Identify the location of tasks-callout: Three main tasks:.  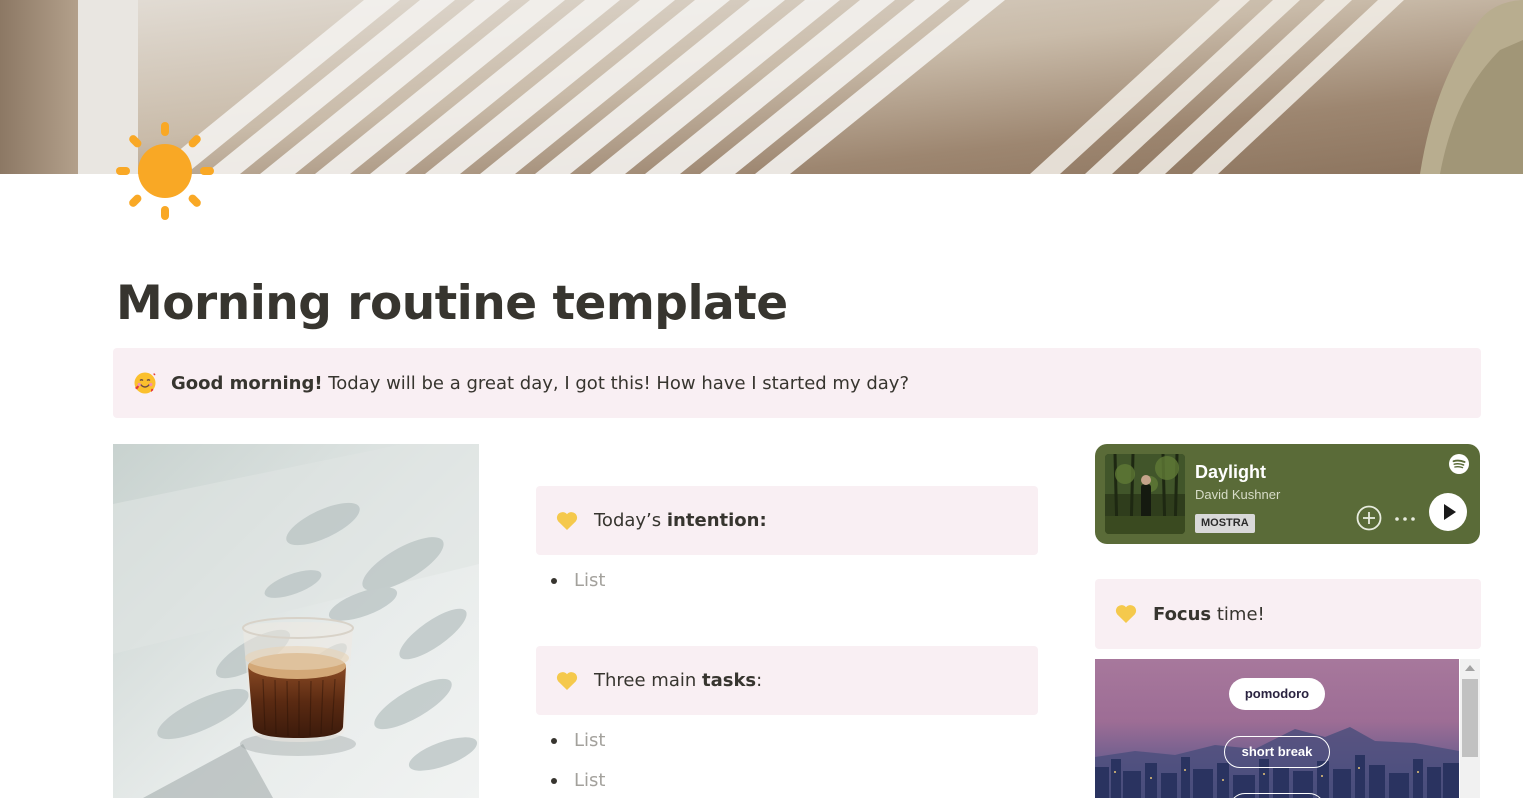
(787, 680).